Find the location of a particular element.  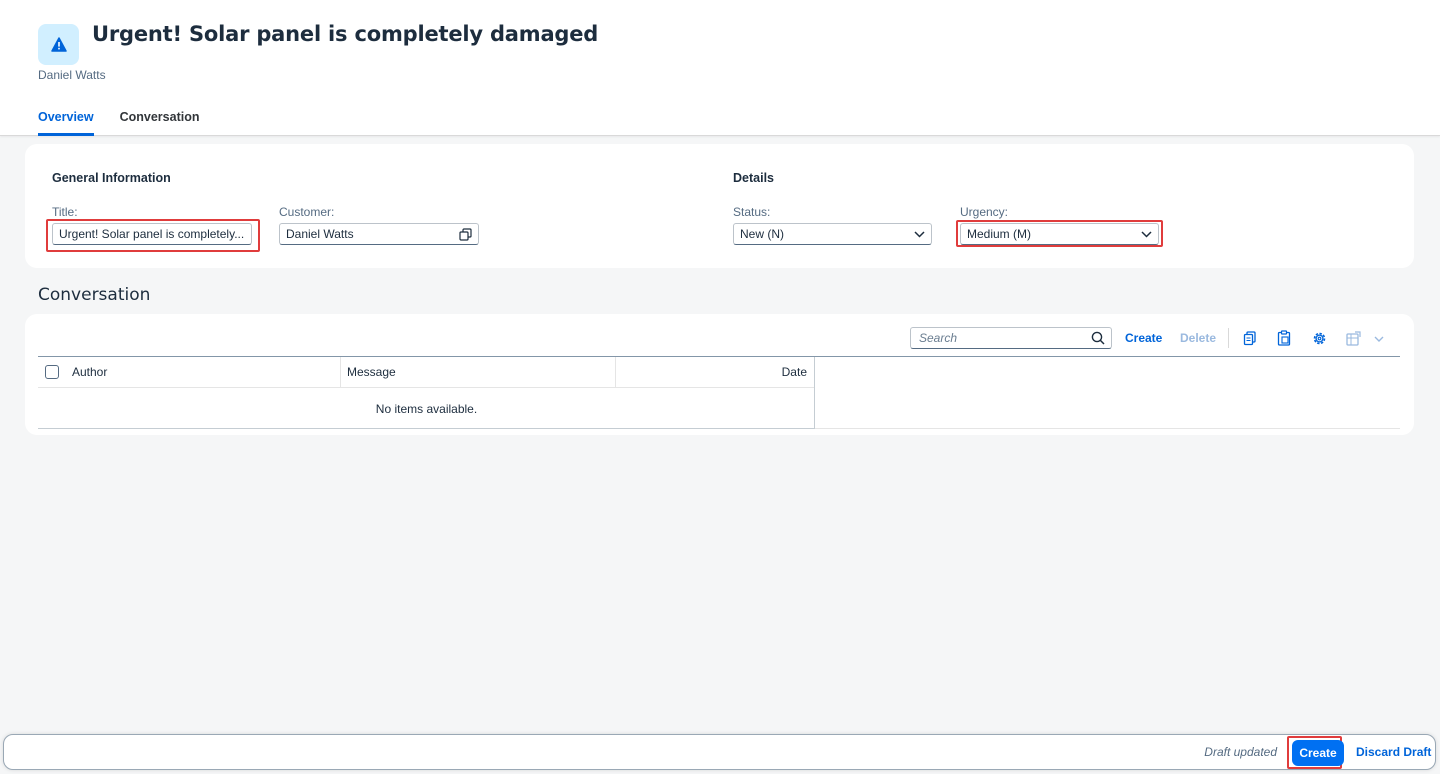

status-label: Status: is located at coordinates (752, 212).